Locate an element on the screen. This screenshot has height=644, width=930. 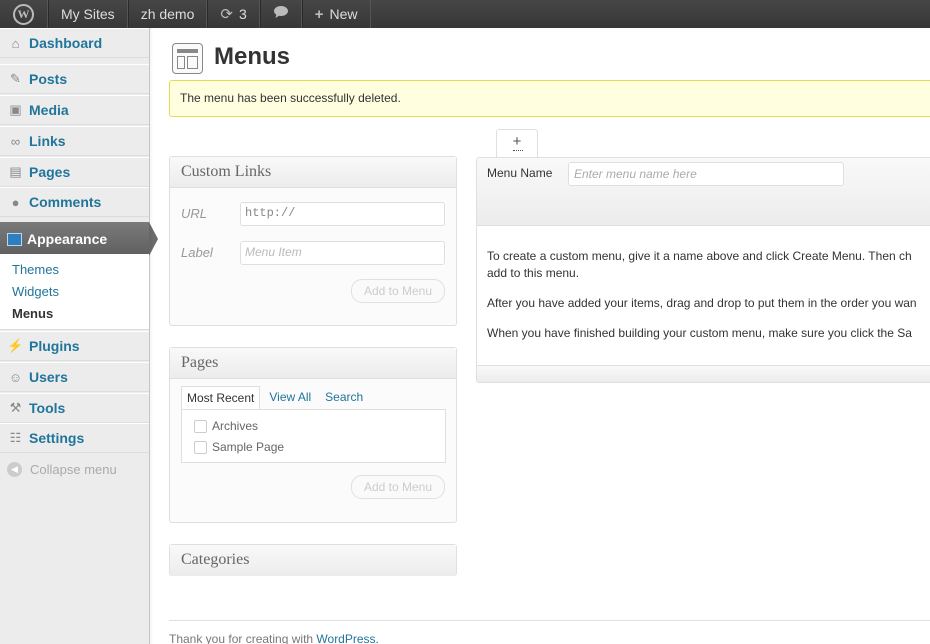
footer-text: Thank you for creating with is located at coordinates (243, 638).